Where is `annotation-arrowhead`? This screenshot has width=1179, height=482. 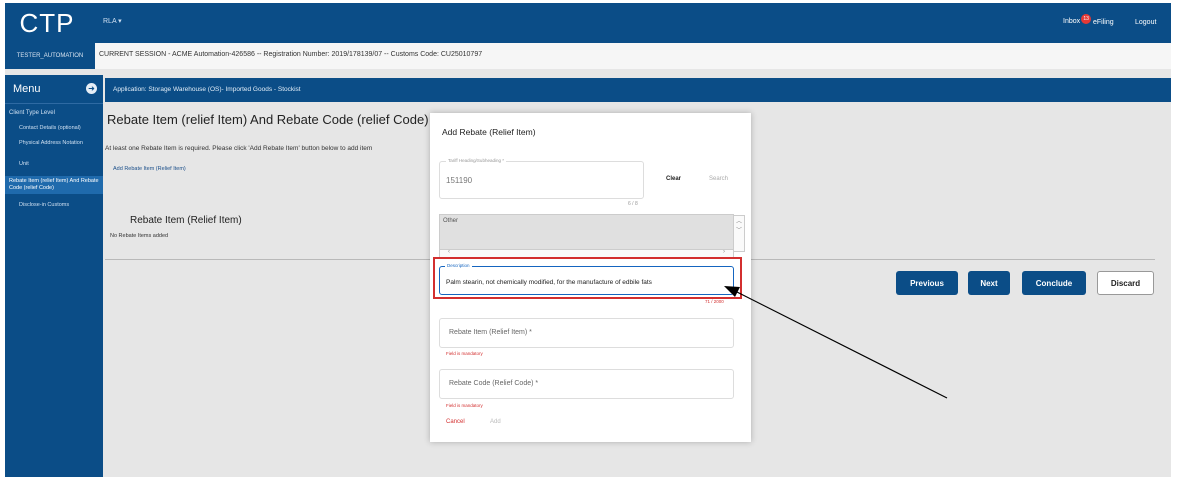
annotation-arrowhead is located at coordinates (732, 291).